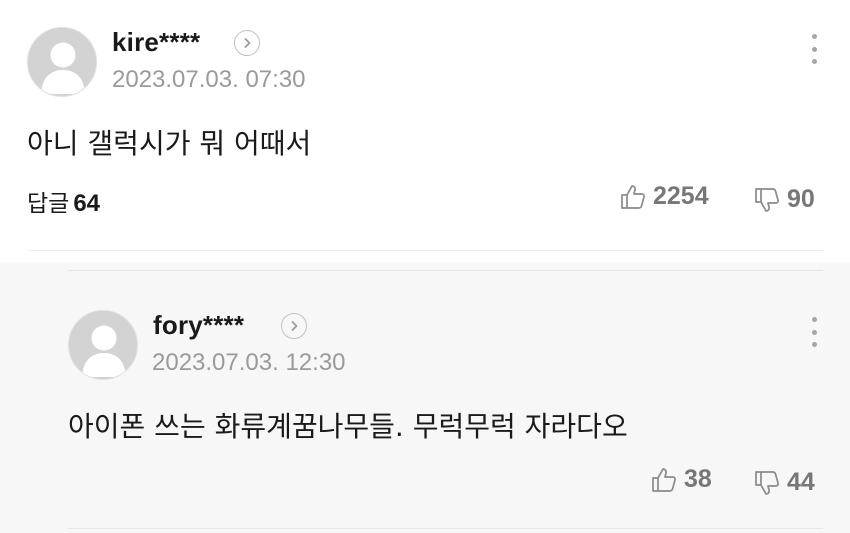  Describe the element at coordinates (48, 204) in the screenshot. I see `replies-label: 답글` at that location.